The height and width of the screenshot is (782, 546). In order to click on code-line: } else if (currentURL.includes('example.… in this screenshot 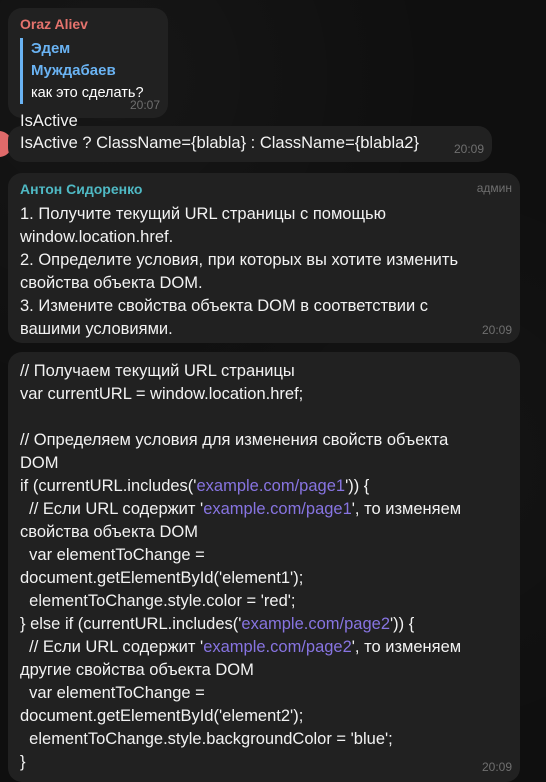, I will do `click(264, 624)`.